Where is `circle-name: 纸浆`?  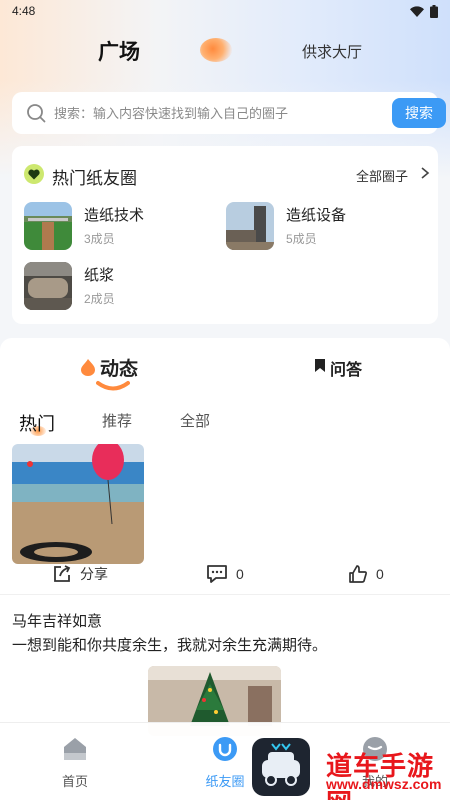 circle-name: 纸浆 is located at coordinates (99, 275).